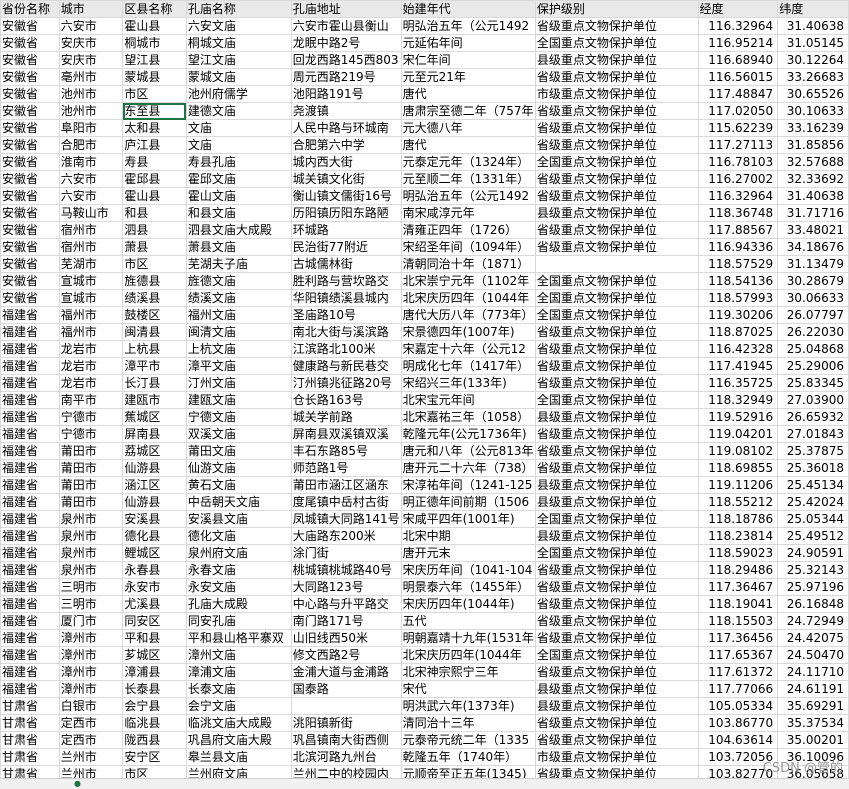 The image size is (849, 789). What do you see at coordinates (738, 145) in the screenshot?
I see `table-cell: 117.27113` at bounding box center [738, 145].